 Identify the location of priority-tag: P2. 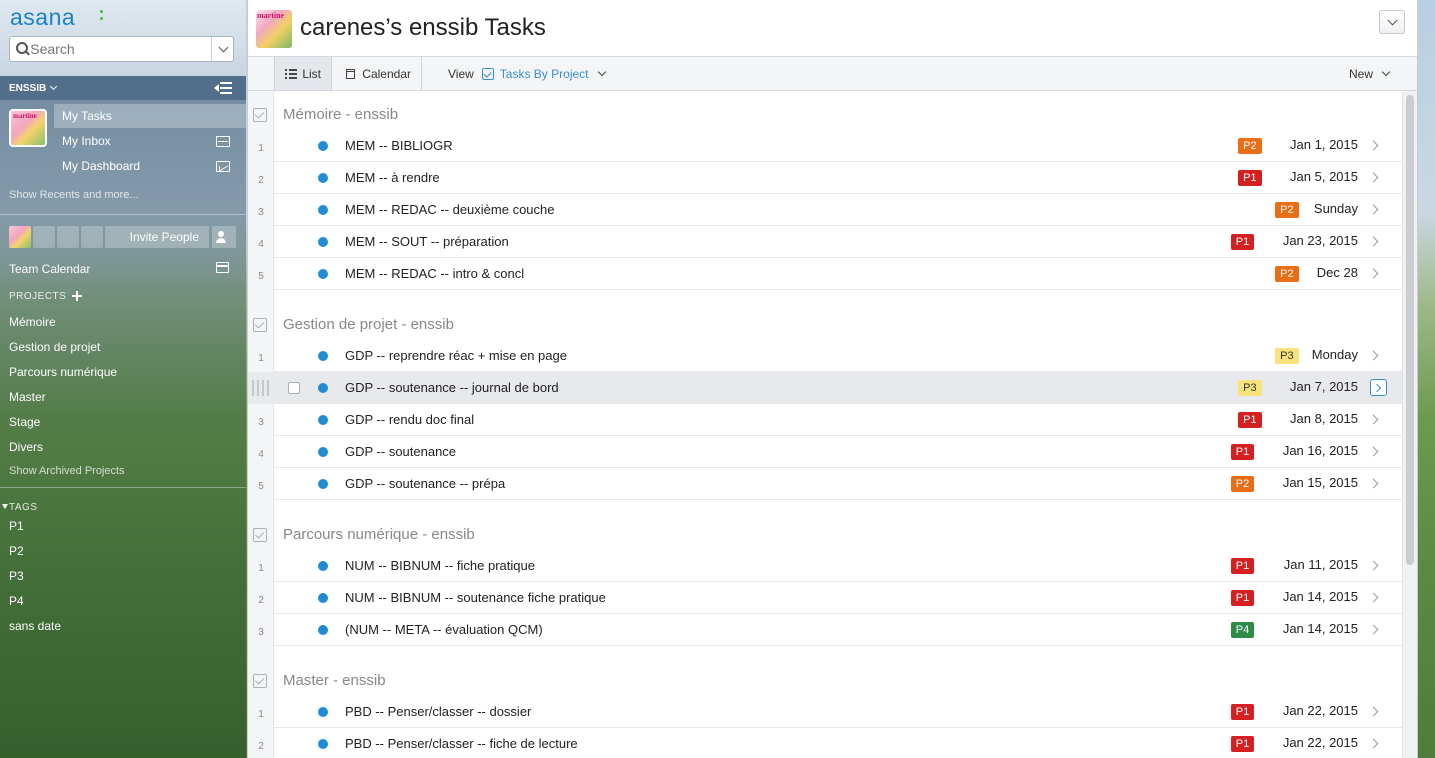
(1242, 484).